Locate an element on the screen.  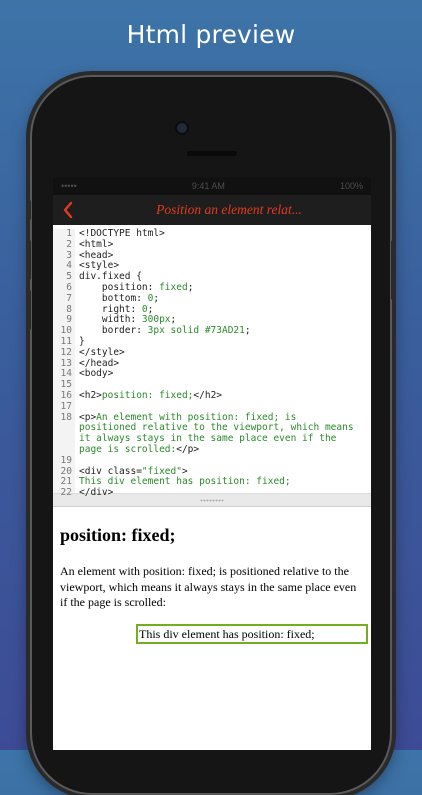
code-token: div.fixed { is located at coordinates (110, 277).